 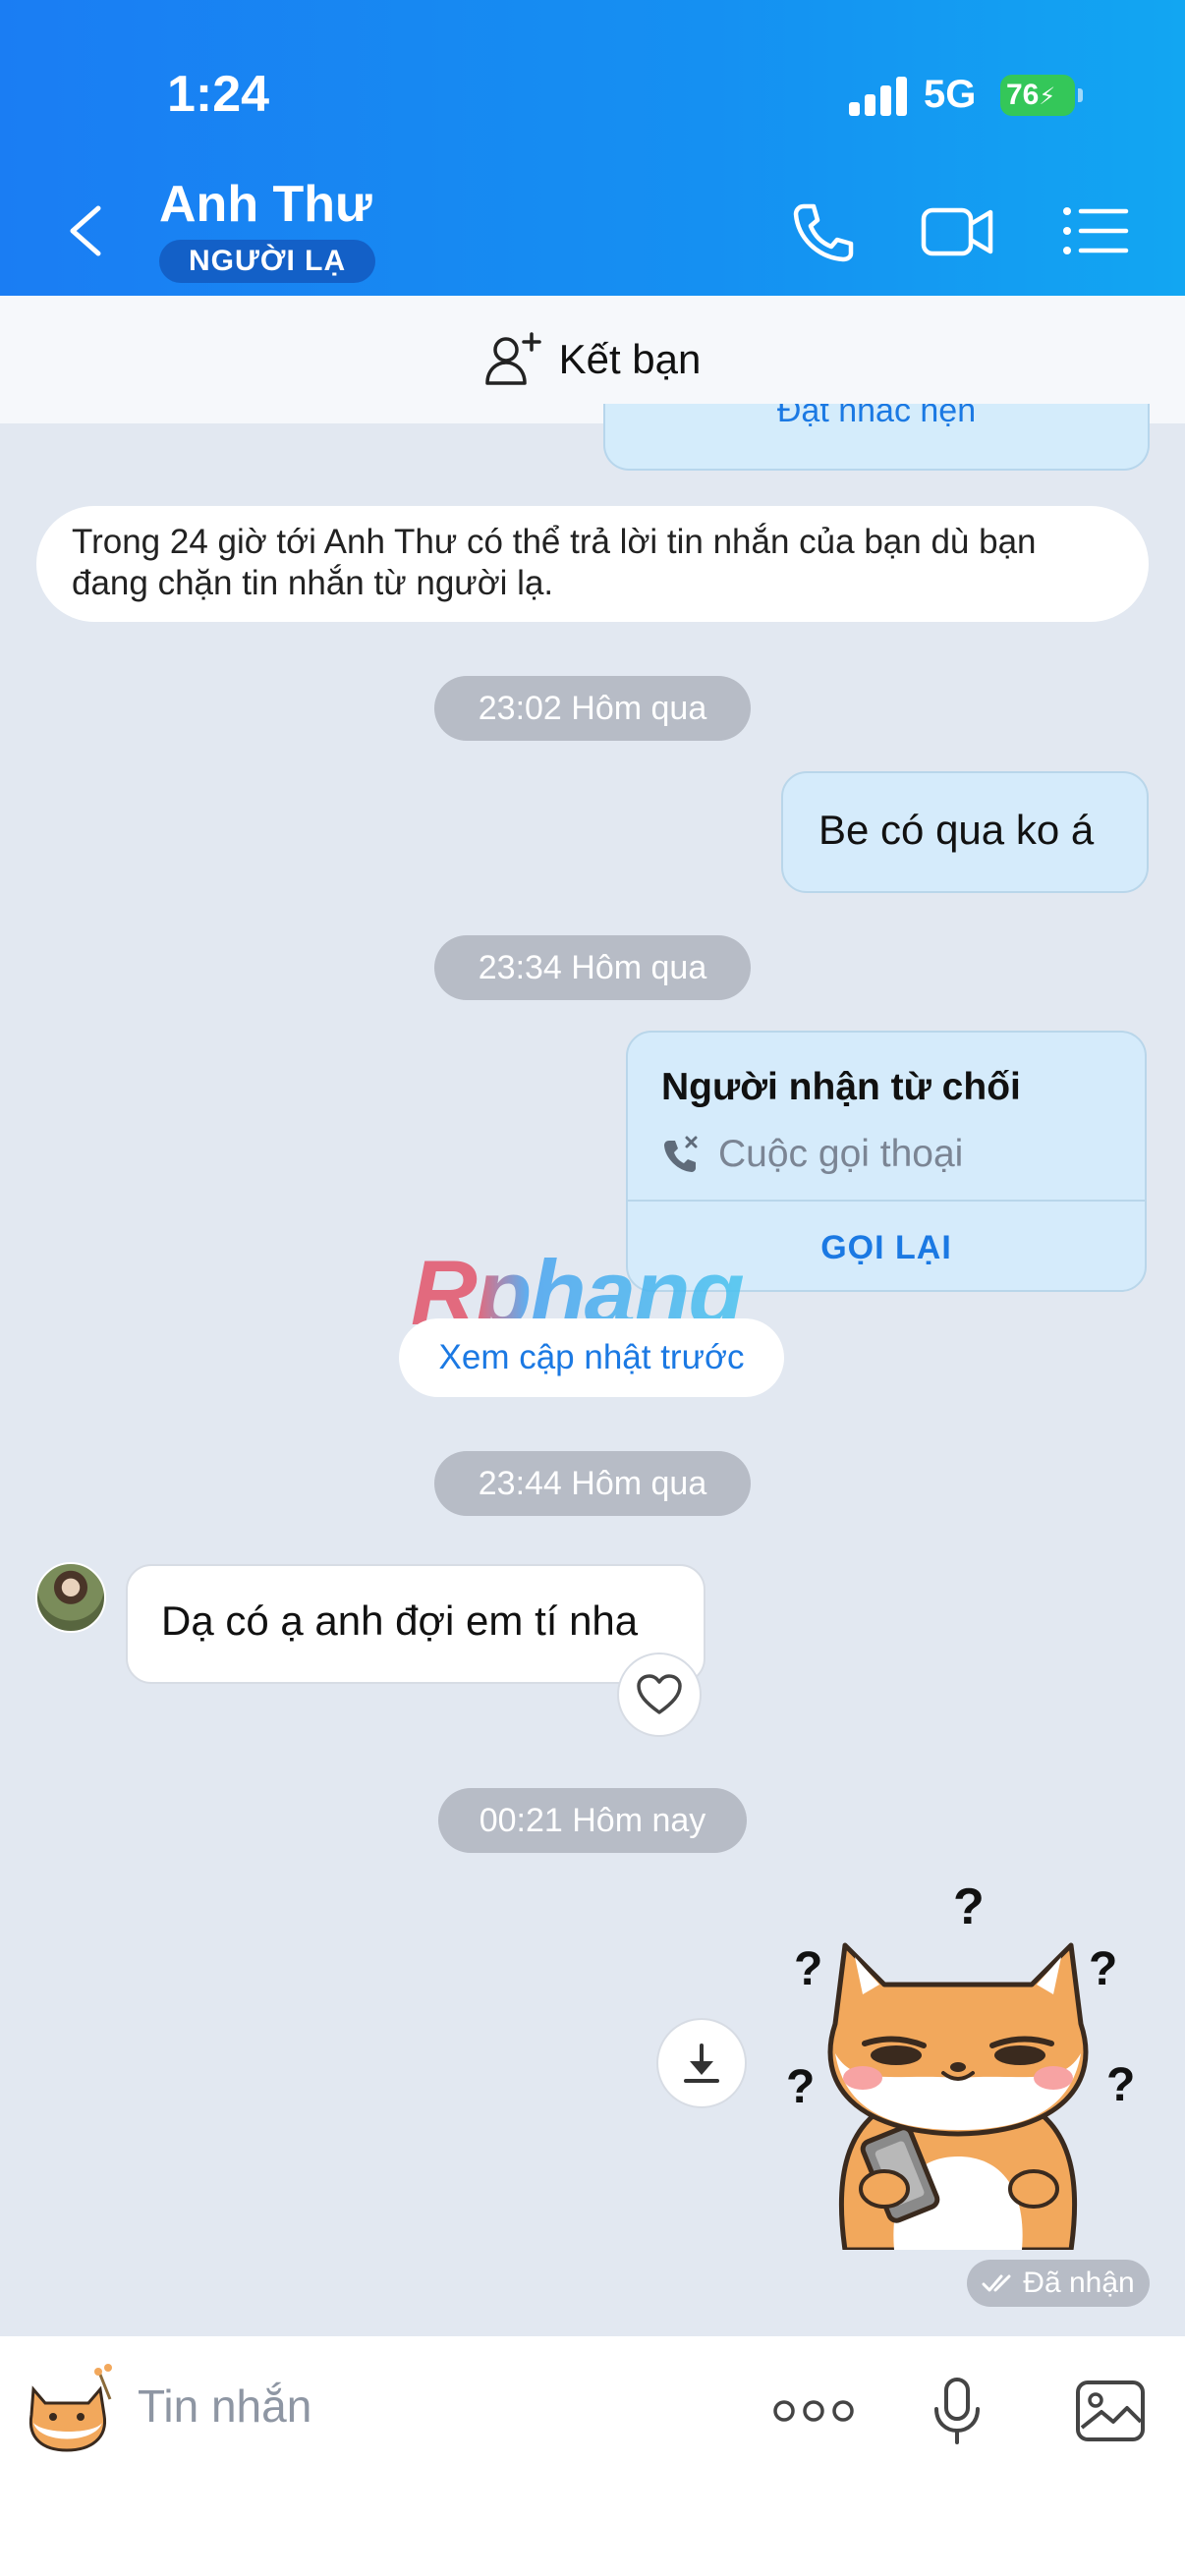 What do you see at coordinates (592, 967) in the screenshot?
I see `timestamp-pill: 23:34 Hôm qua` at bounding box center [592, 967].